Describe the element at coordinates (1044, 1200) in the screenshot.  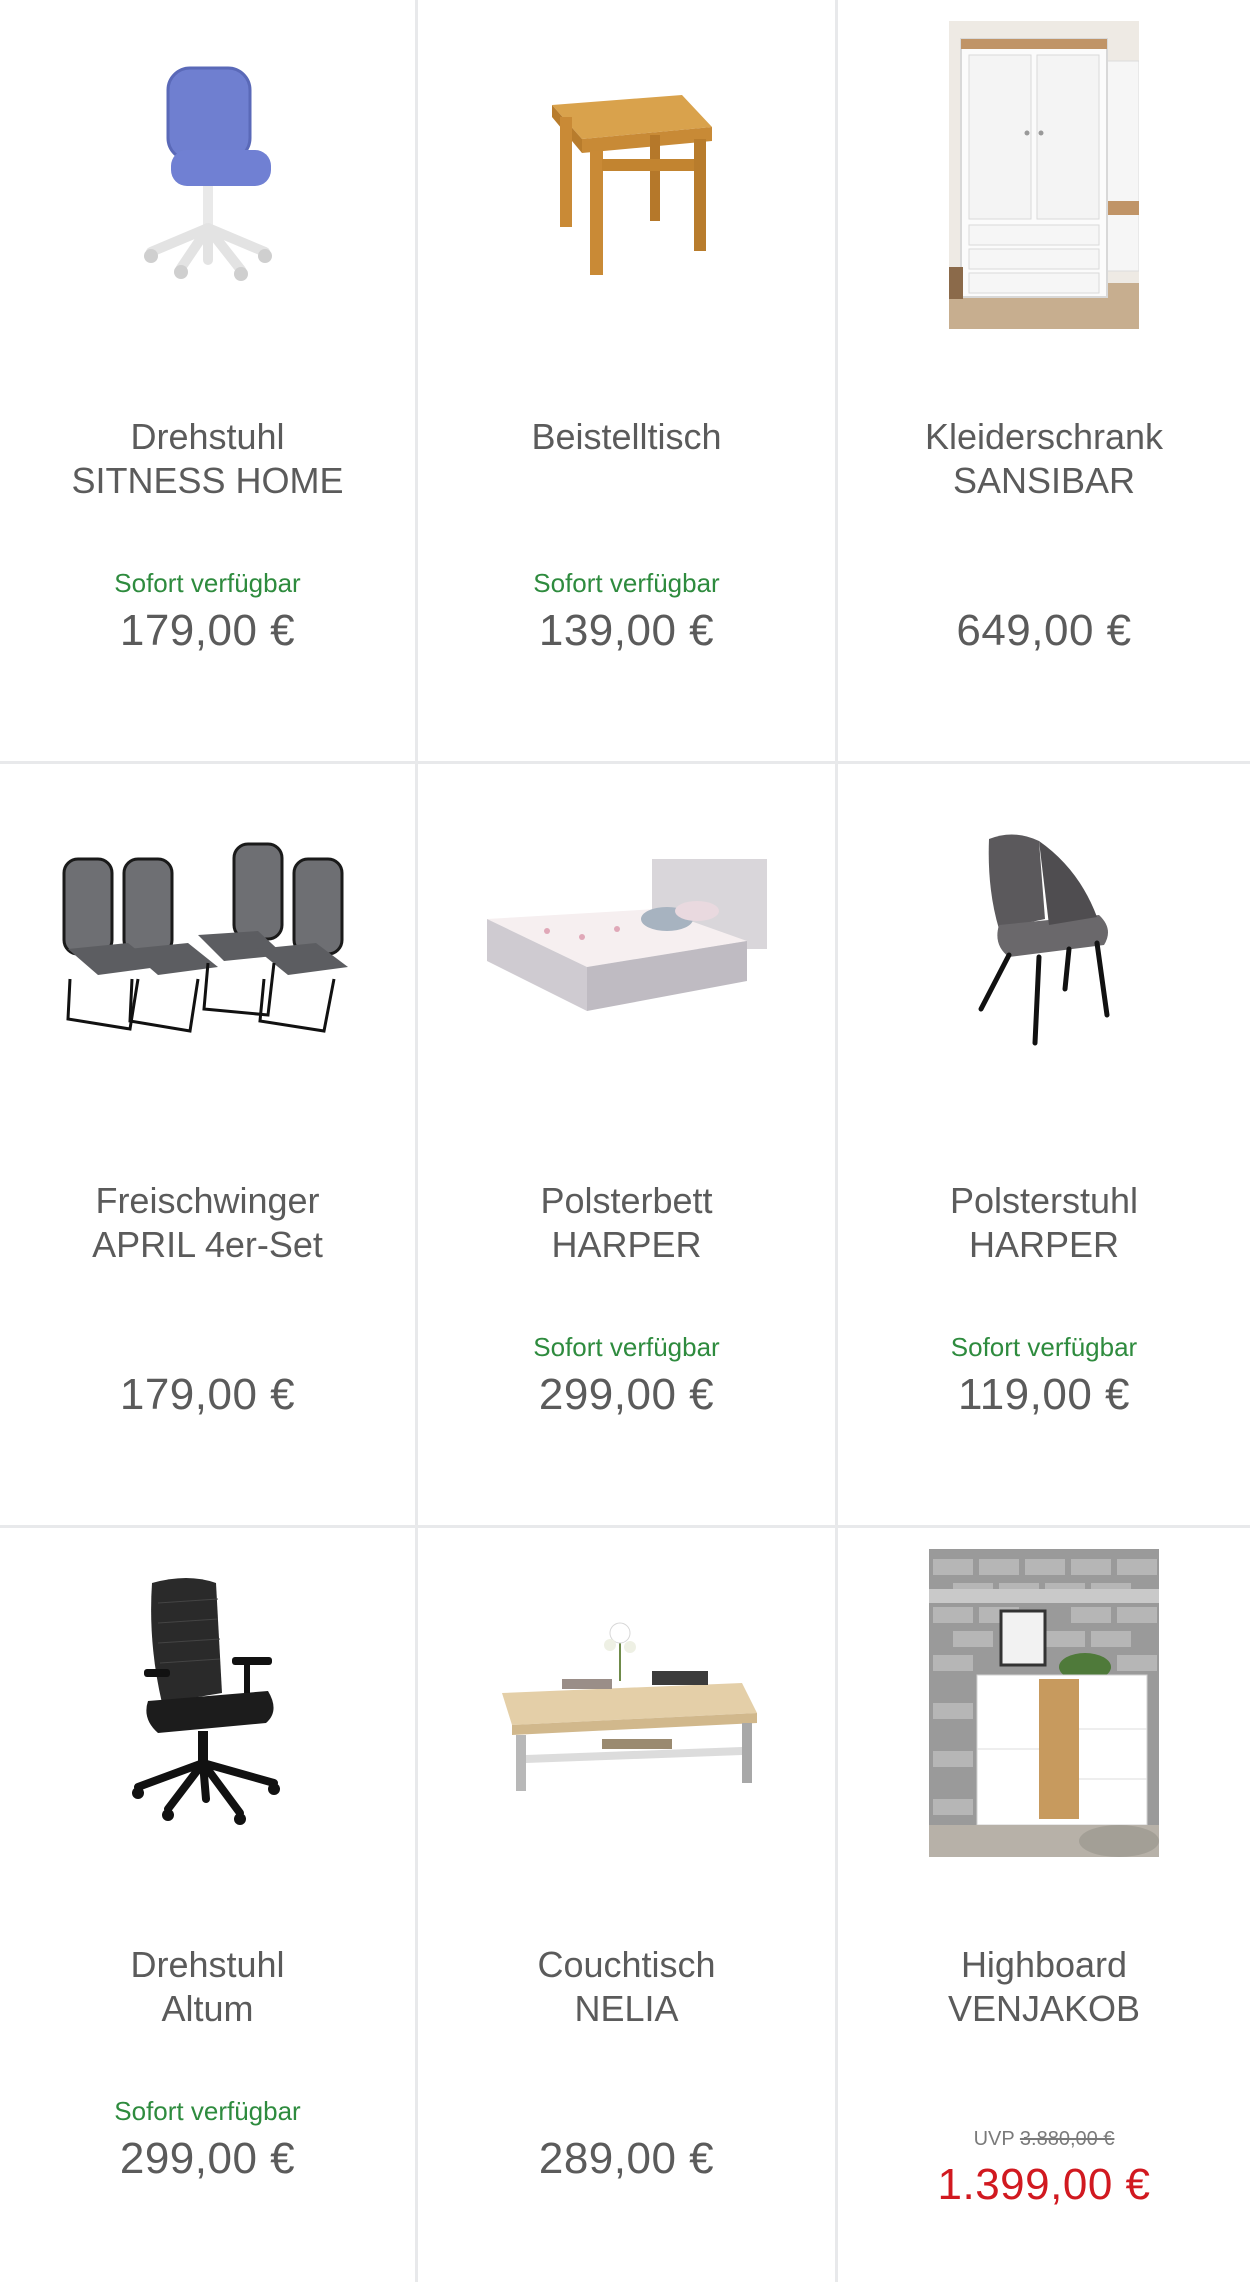
I see `product-name-line1: Polsterstuhl` at that location.